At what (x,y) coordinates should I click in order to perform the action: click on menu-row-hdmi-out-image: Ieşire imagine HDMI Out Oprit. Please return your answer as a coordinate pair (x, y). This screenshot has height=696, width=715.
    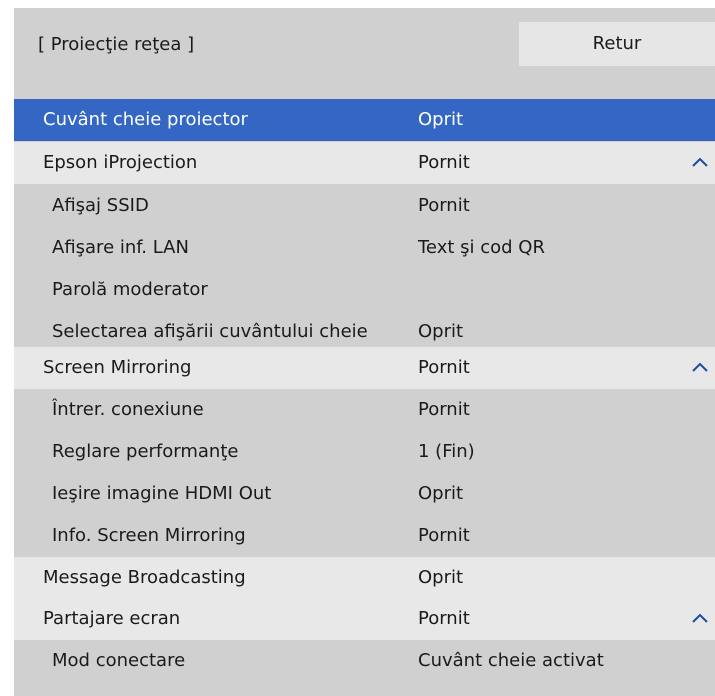
    Looking at the image, I should click on (364, 494).